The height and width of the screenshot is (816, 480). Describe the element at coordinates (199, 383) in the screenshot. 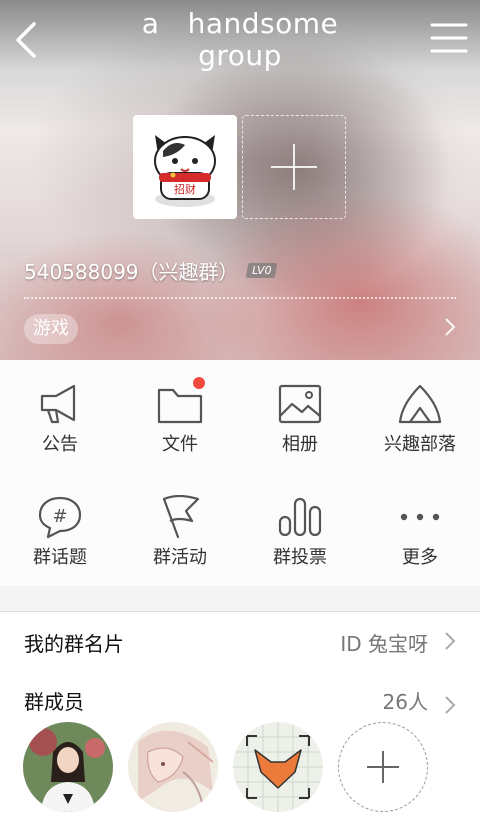

I see `notification-badge` at that location.